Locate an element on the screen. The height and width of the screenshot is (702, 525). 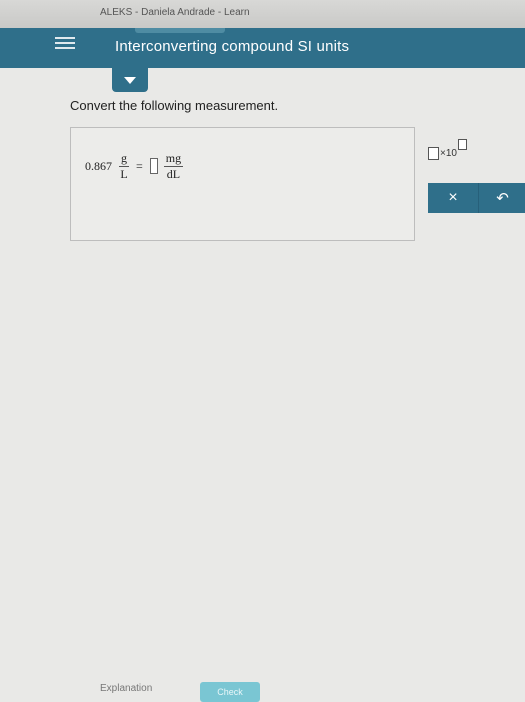
hamburger-icon is located at coordinates (66, 45).